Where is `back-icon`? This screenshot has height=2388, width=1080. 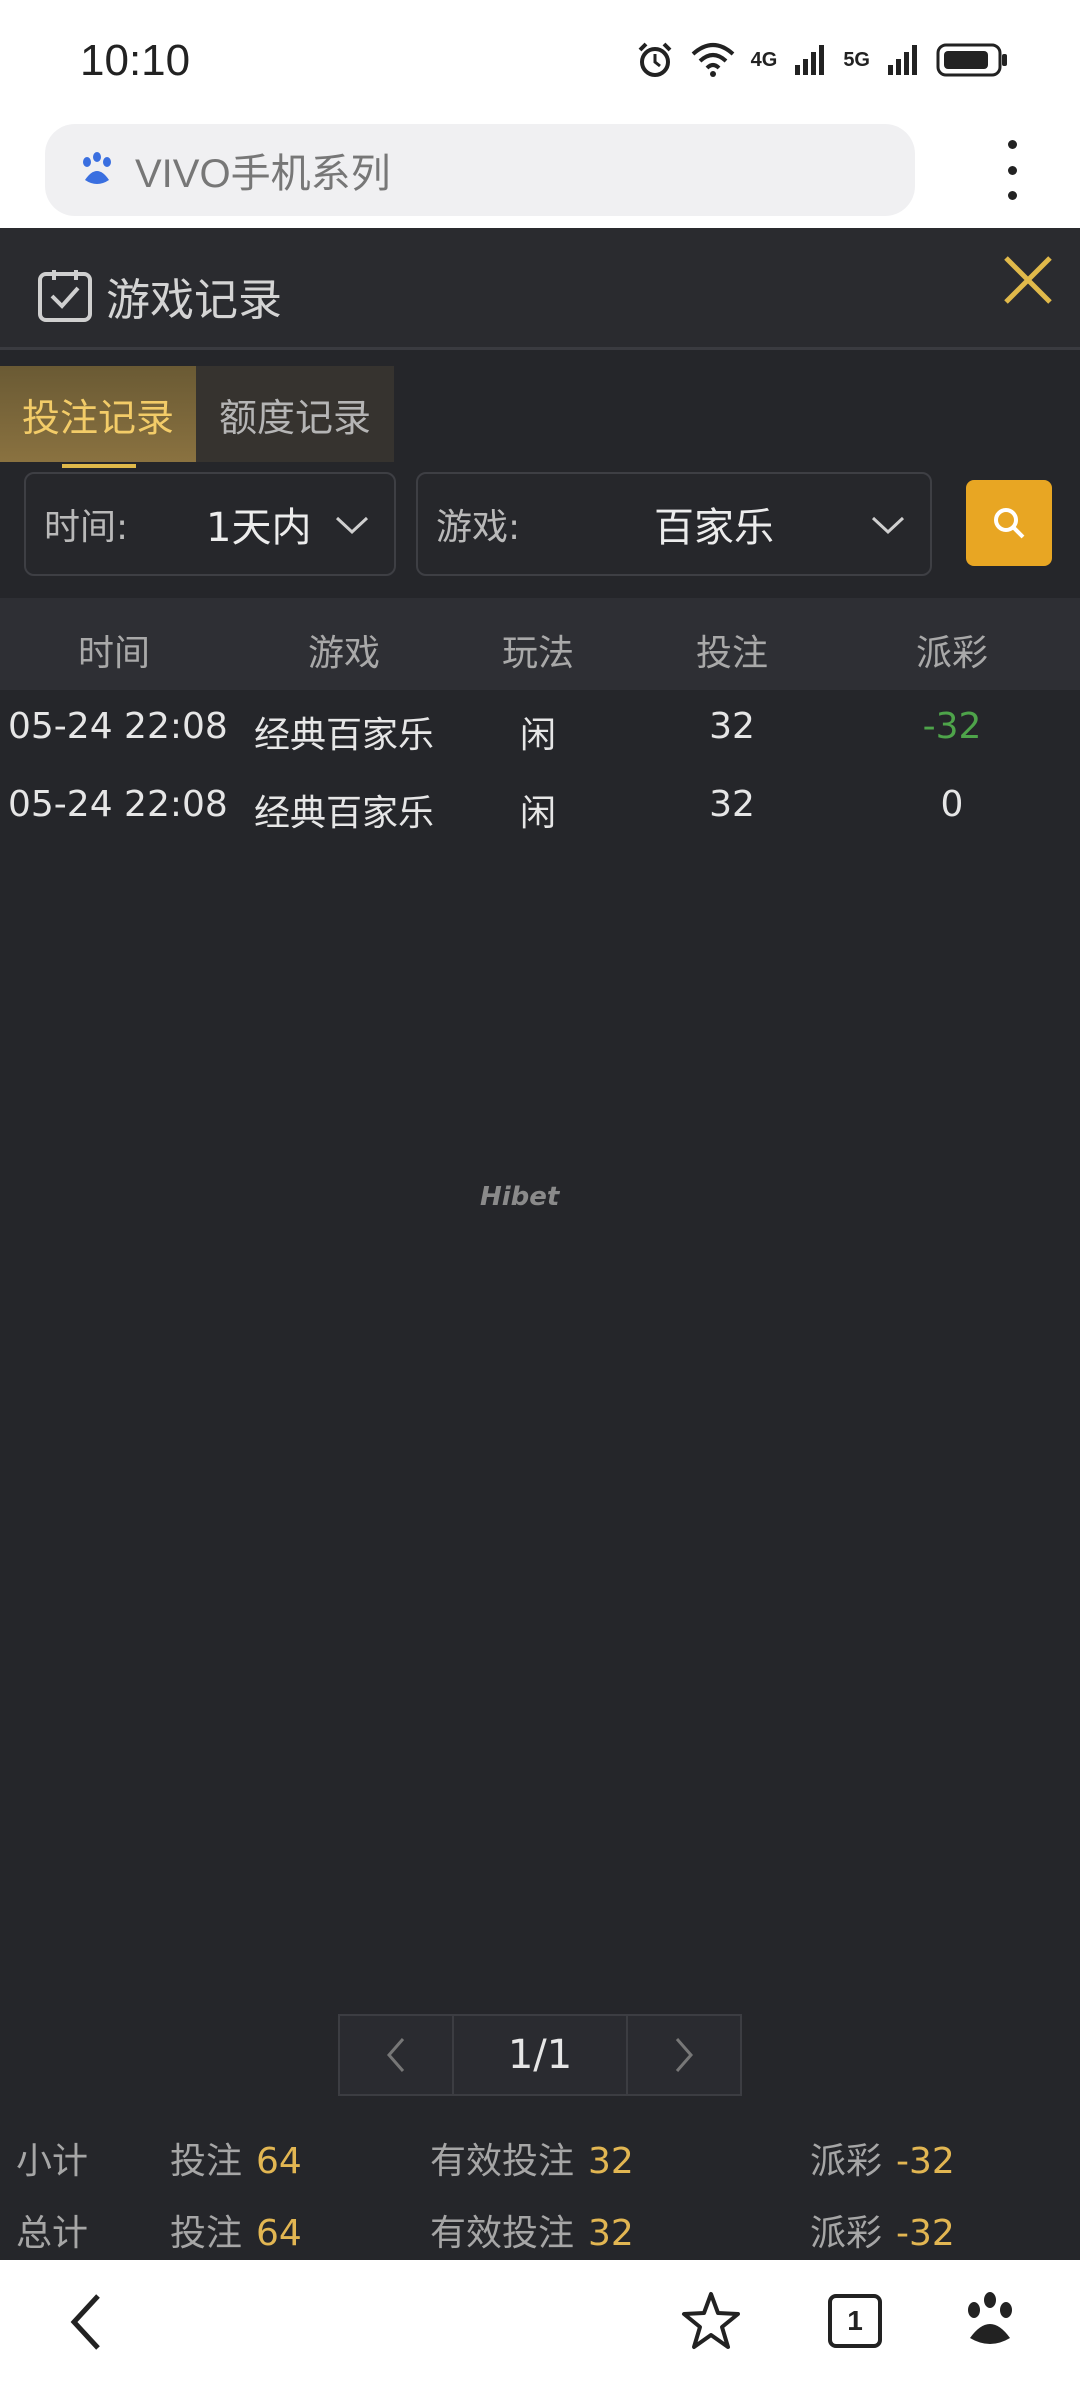
back-icon is located at coordinates (86, 2322).